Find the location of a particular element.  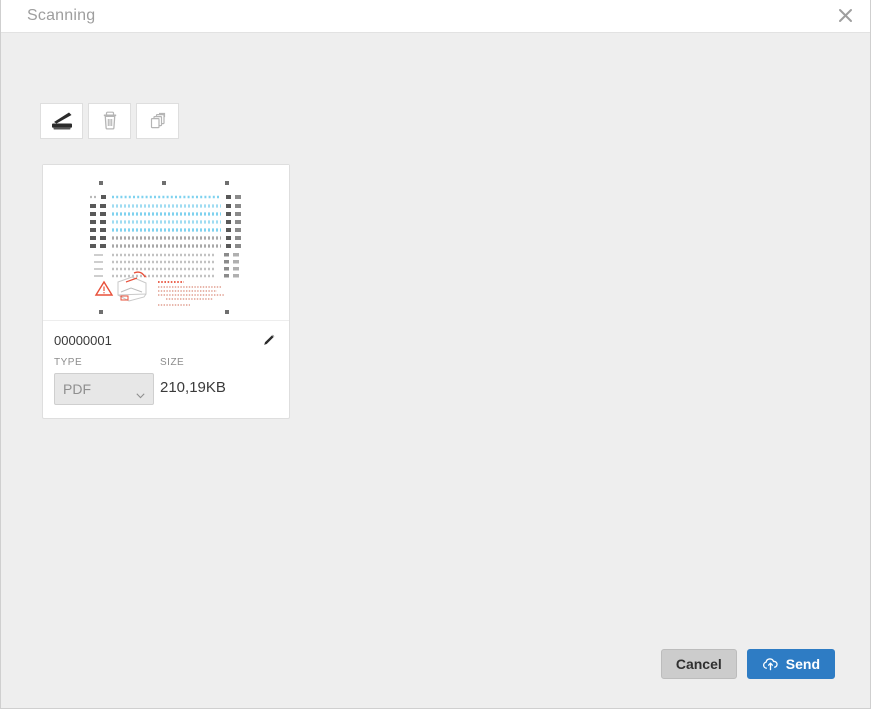

size-label: SIZE is located at coordinates (172, 362).